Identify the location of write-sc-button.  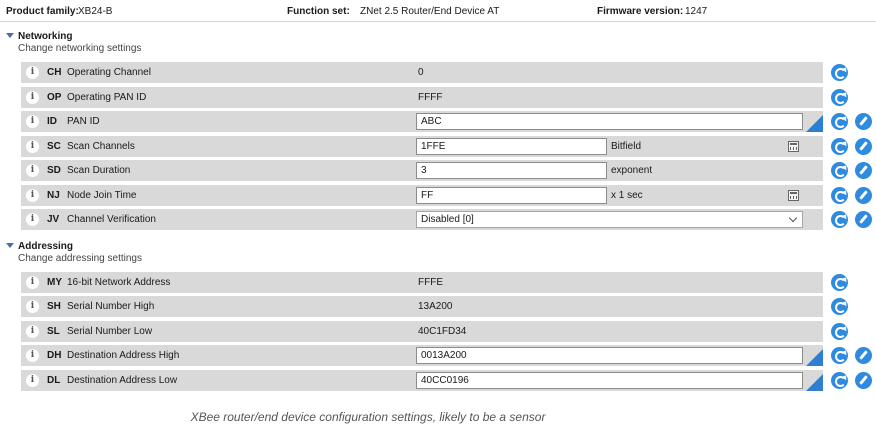
(863, 146).